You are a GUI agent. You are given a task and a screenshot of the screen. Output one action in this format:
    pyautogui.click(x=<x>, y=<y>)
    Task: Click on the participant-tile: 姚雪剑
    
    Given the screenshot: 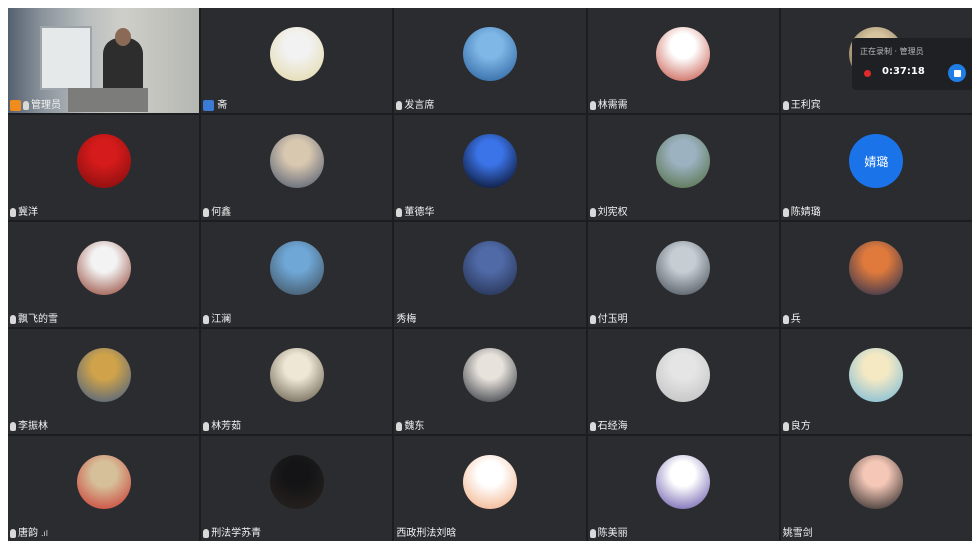 What is the action you would take?
    pyautogui.click(x=876, y=488)
    